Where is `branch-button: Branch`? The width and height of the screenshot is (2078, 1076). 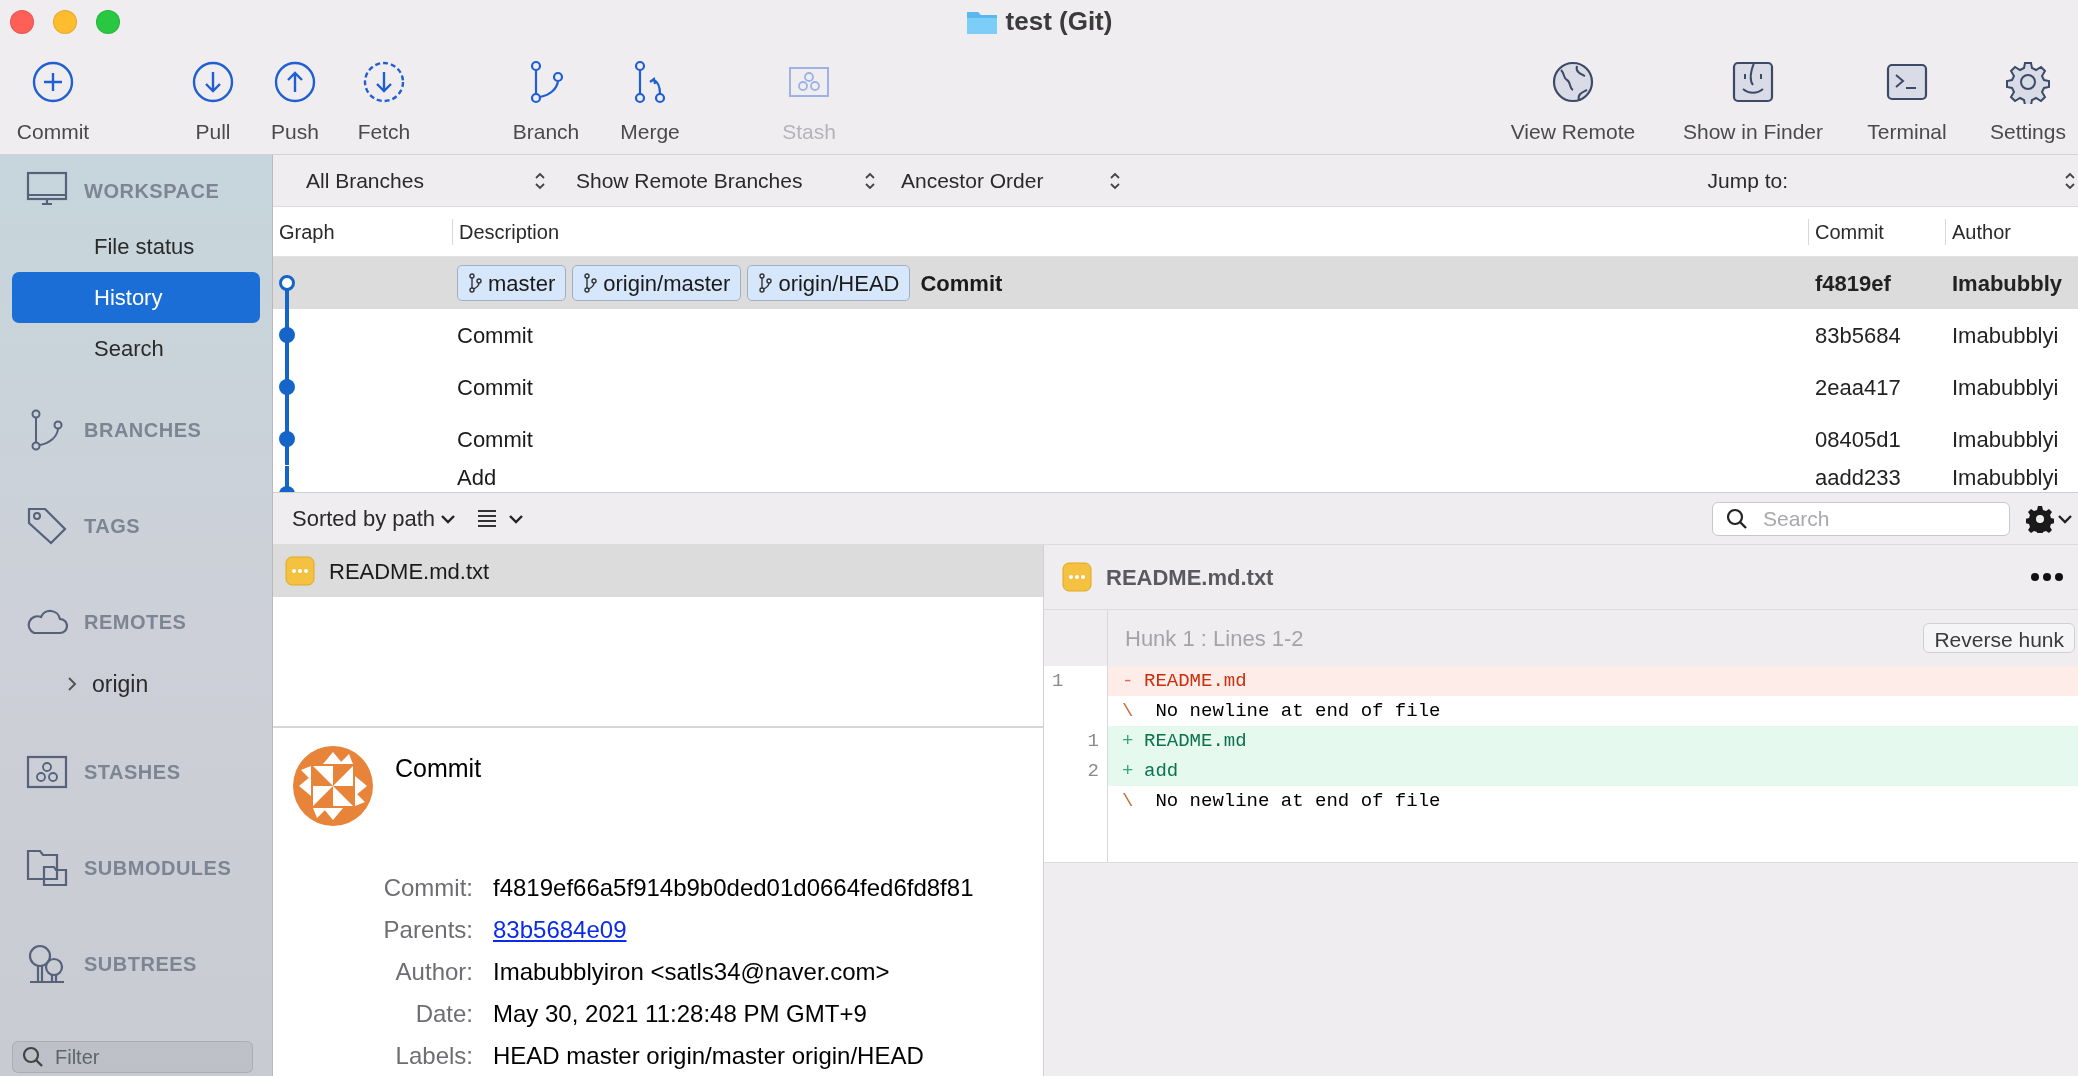 branch-button: Branch is located at coordinates (546, 95).